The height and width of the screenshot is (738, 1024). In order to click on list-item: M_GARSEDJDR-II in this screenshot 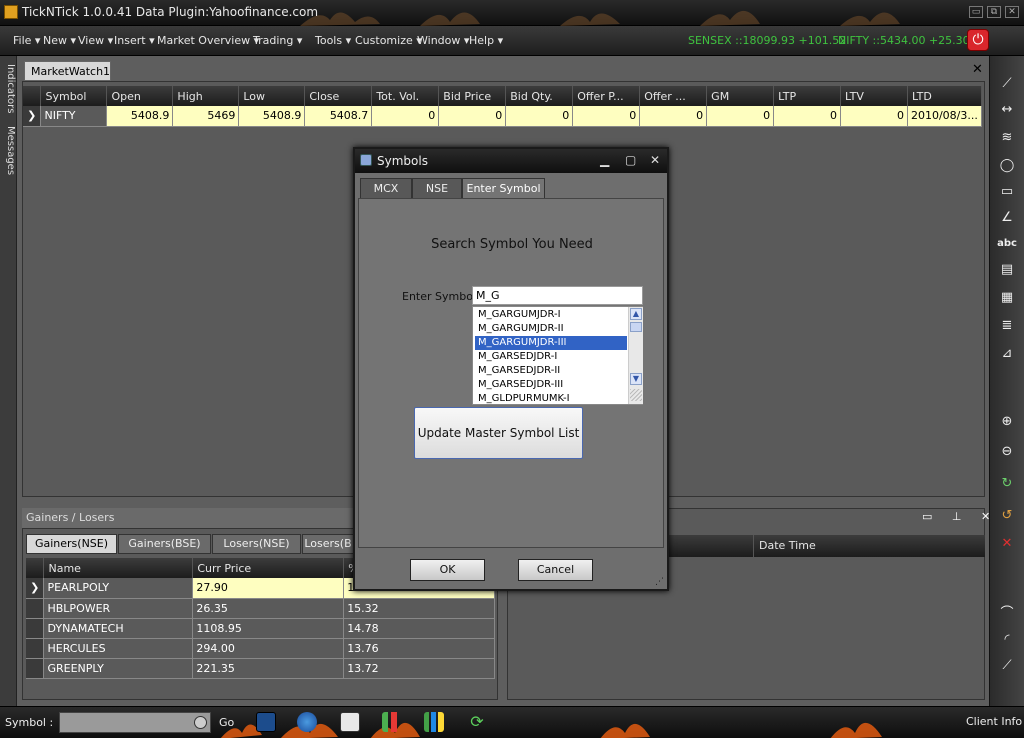, I will do `click(551, 371)`.